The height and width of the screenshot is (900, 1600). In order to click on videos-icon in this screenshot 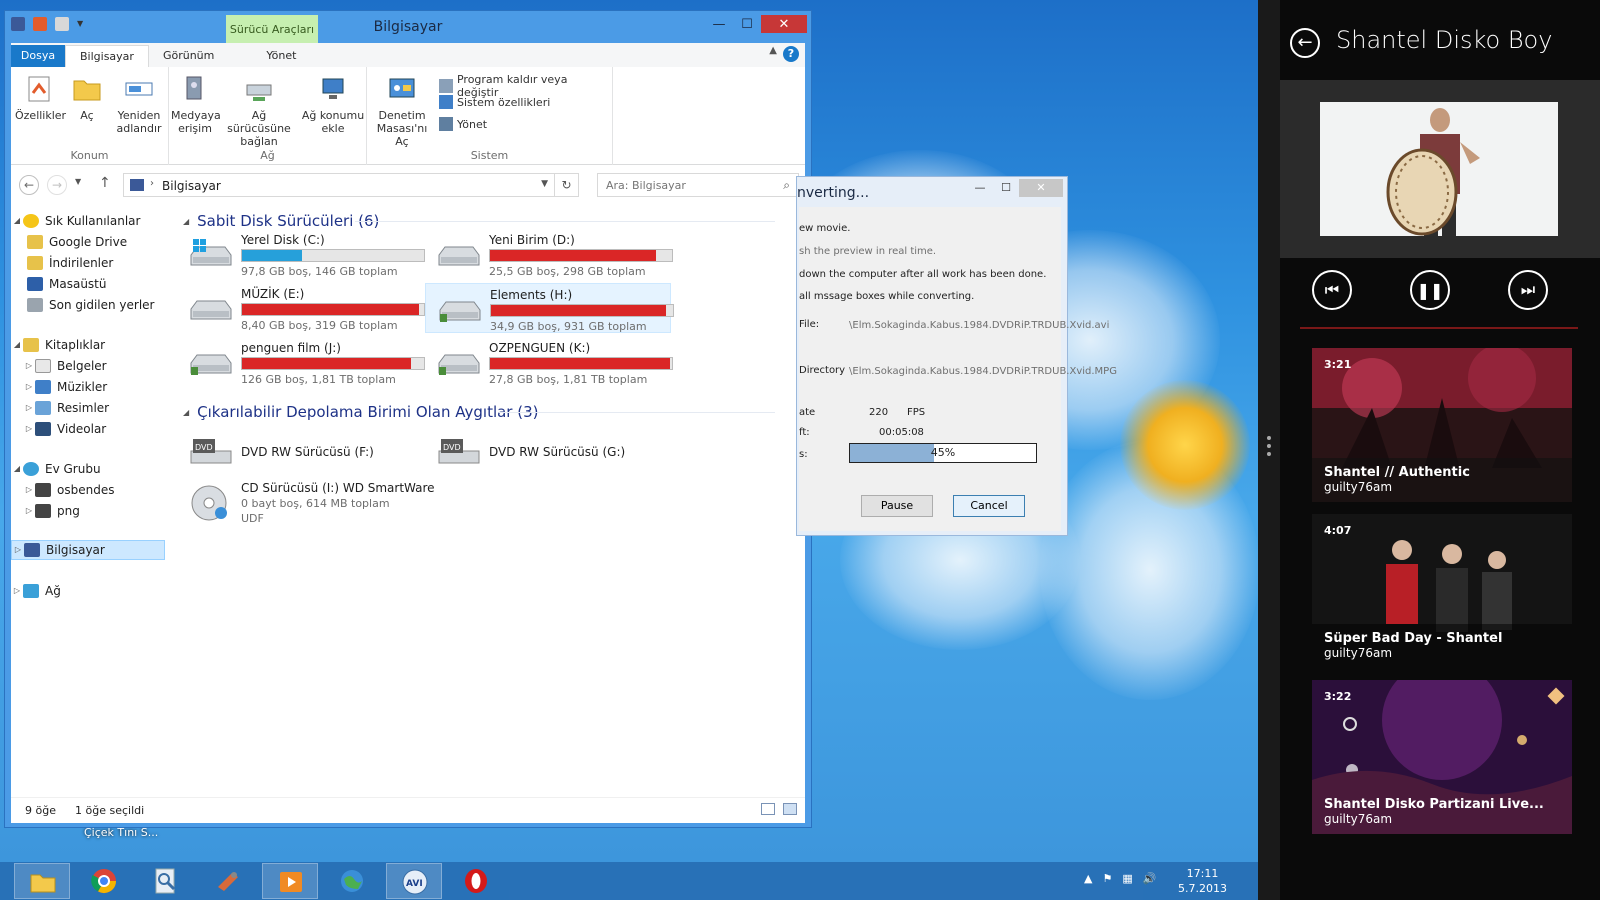, I will do `click(43, 429)`.